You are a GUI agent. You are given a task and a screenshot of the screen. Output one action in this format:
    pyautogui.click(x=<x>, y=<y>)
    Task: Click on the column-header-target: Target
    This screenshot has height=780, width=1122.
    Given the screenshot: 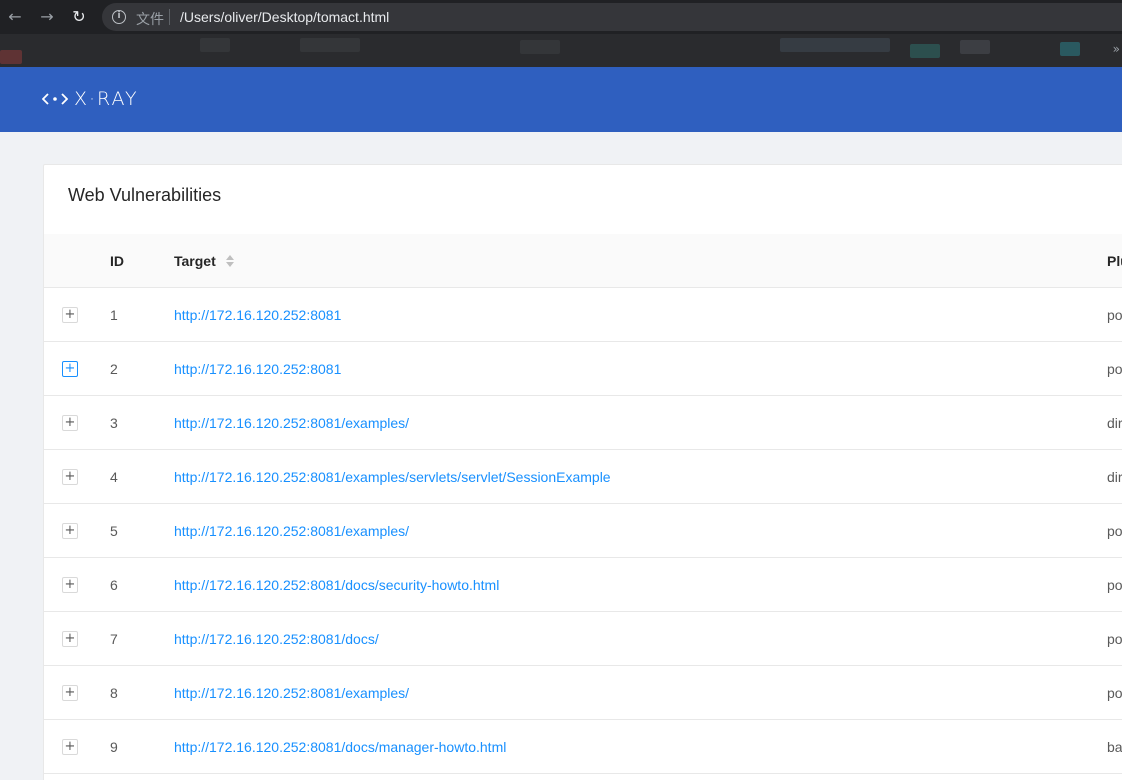 What is the action you would take?
    pyautogui.click(x=195, y=261)
    